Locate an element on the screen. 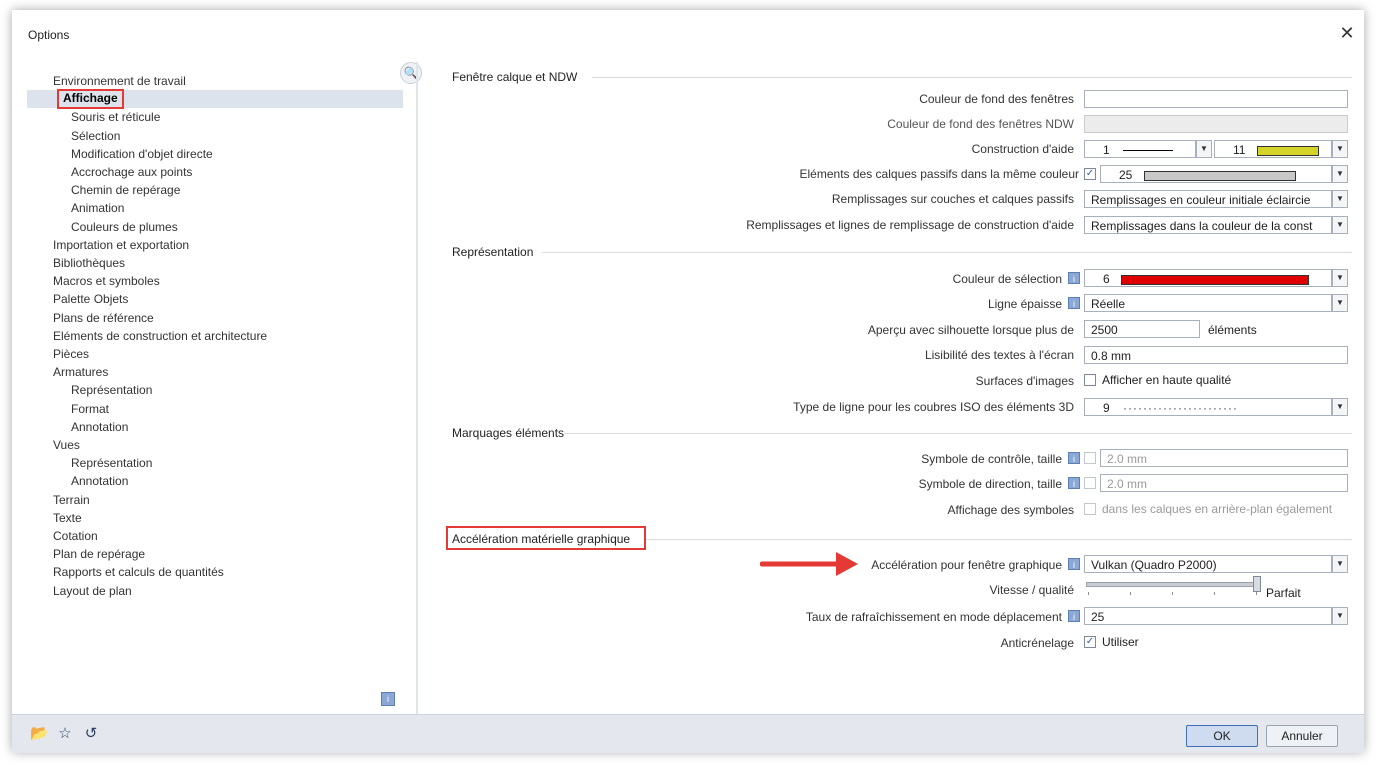 Image resolution: width=1392 pixels, height=774 pixels. tree-item: Chemin de repérage is located at coordinates (125, 190).